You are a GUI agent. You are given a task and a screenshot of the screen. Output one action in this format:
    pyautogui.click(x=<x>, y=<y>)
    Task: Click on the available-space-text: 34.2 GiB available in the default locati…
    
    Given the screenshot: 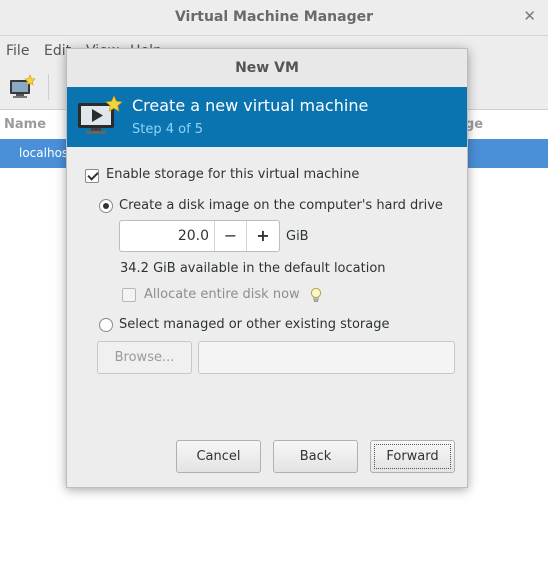 What is the action you would take?
    pyautogui.click(x=253, y=268)
    